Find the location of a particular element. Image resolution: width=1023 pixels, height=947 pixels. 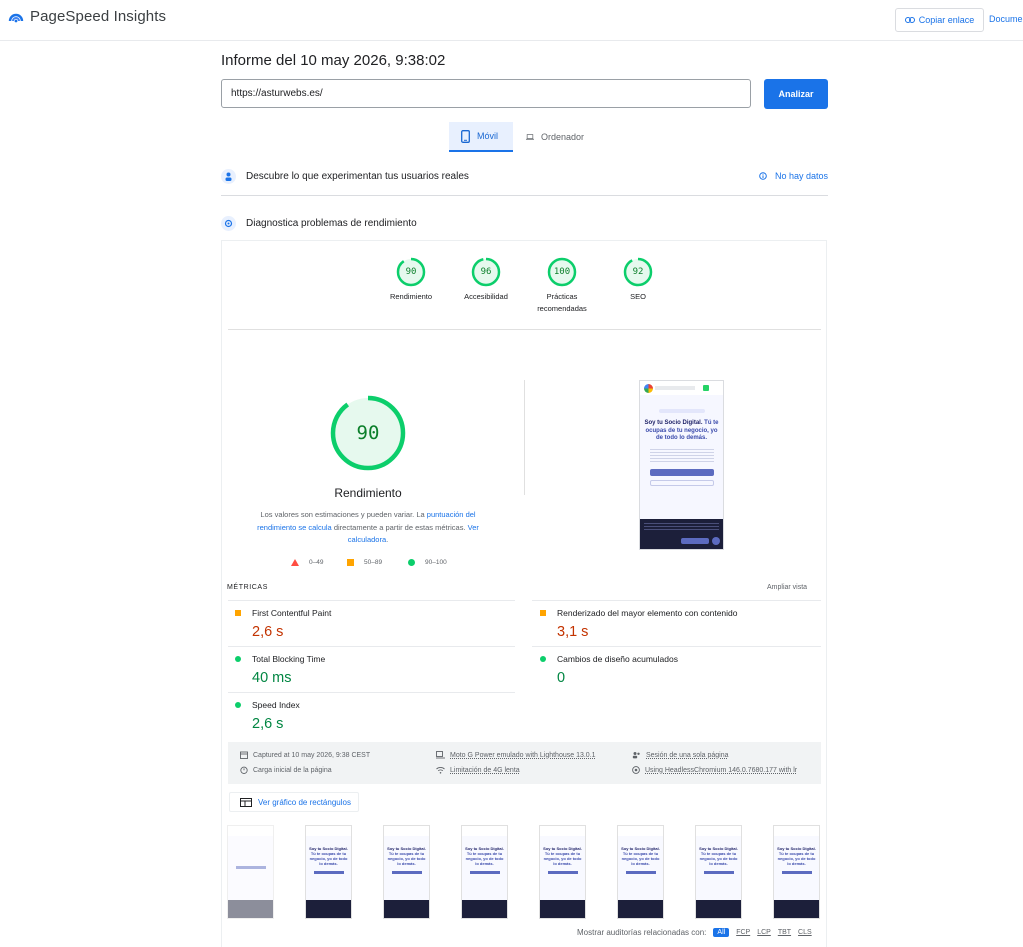

metric-cls: Cambios de diseño acumulados 0 is located at coordinates (672, 674).